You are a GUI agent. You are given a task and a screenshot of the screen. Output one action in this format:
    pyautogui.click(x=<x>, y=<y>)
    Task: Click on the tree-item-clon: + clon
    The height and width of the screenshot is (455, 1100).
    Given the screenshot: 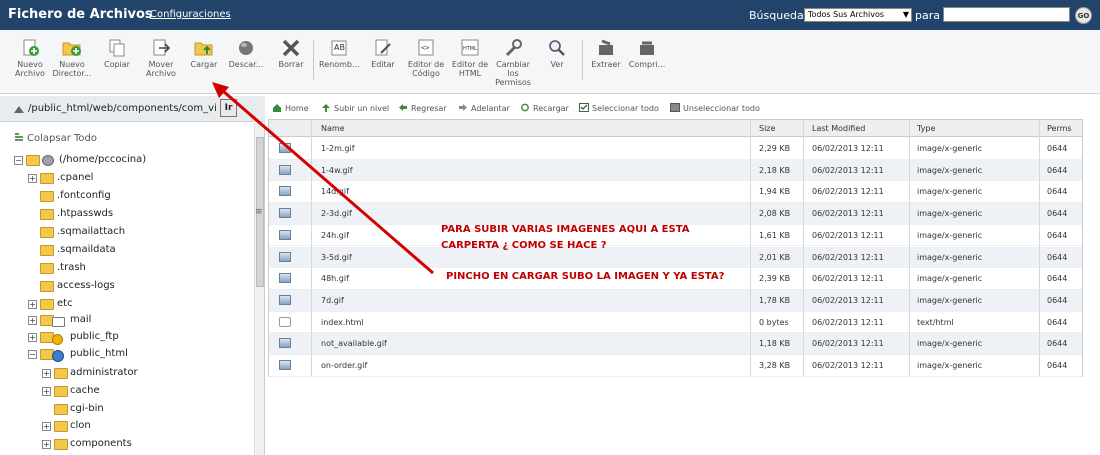 What is the action you would take?
    pyautogui.click(x=117, y=427)
    